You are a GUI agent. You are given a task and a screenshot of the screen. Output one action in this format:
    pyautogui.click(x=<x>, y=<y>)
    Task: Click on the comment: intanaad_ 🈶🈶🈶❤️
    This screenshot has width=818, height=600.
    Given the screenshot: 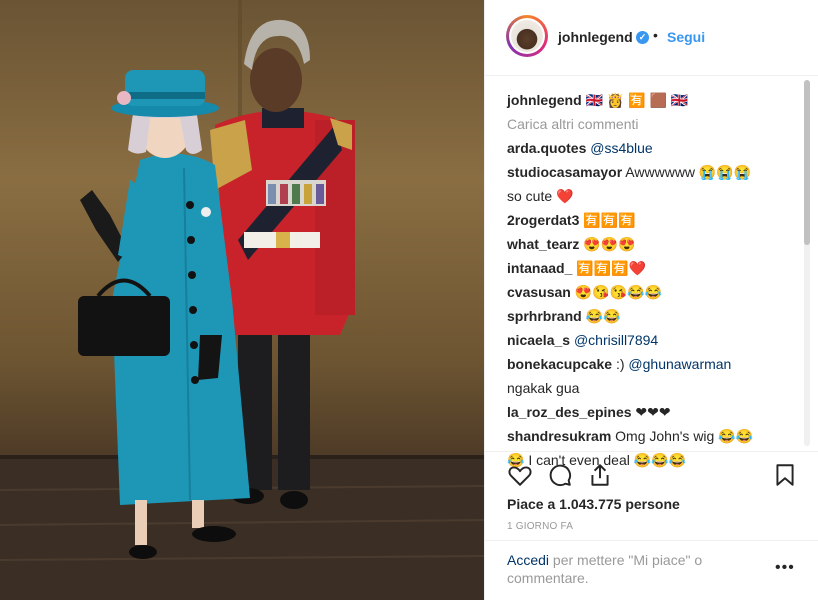 What is the action you would take?
    pyautogui.click(x=653, y=268)
    